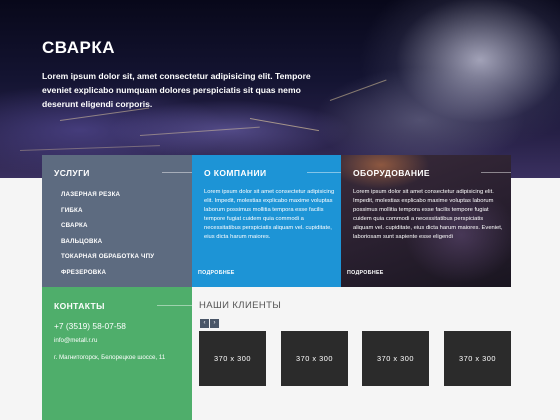 This screenshot has width=560, height=420. What do you see at coordinates (391, 173) in the screenshot?
I see `equipment-title: ОБОРУДОВАНИЕ` at bounding box center [391, 173].